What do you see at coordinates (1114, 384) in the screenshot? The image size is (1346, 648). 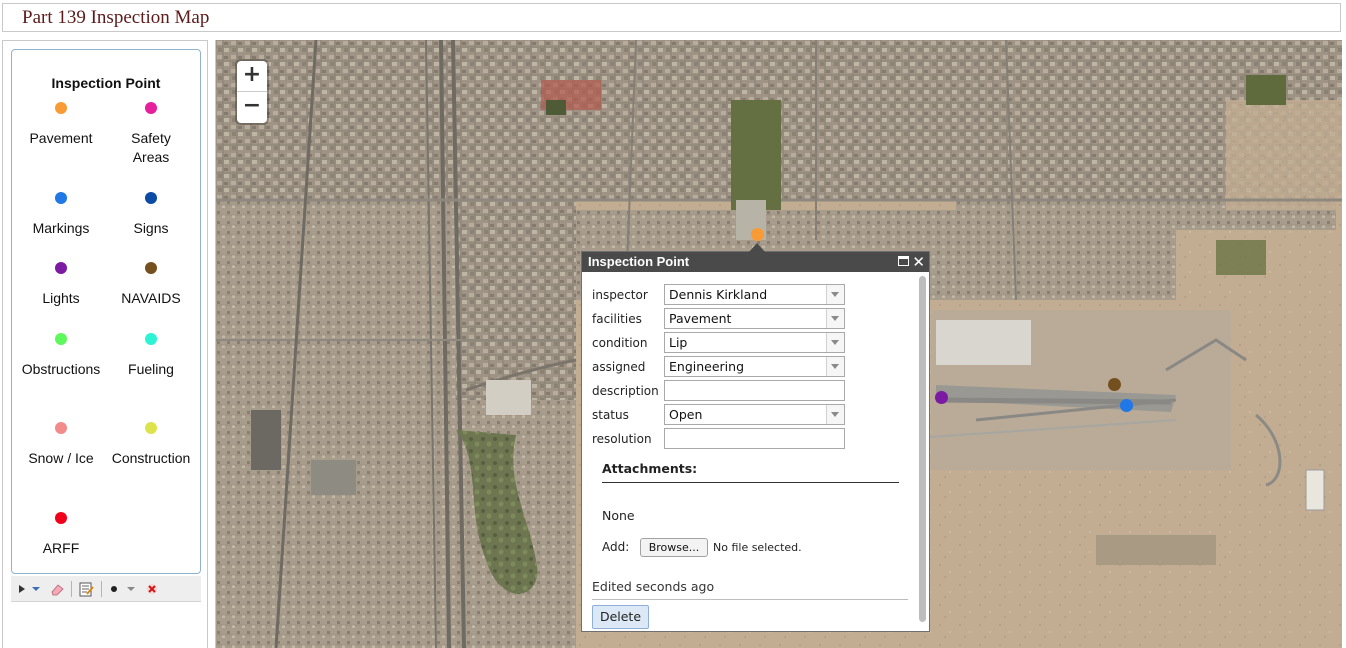 I see `map-marker-navaids` at bounding box center [1114, 384].